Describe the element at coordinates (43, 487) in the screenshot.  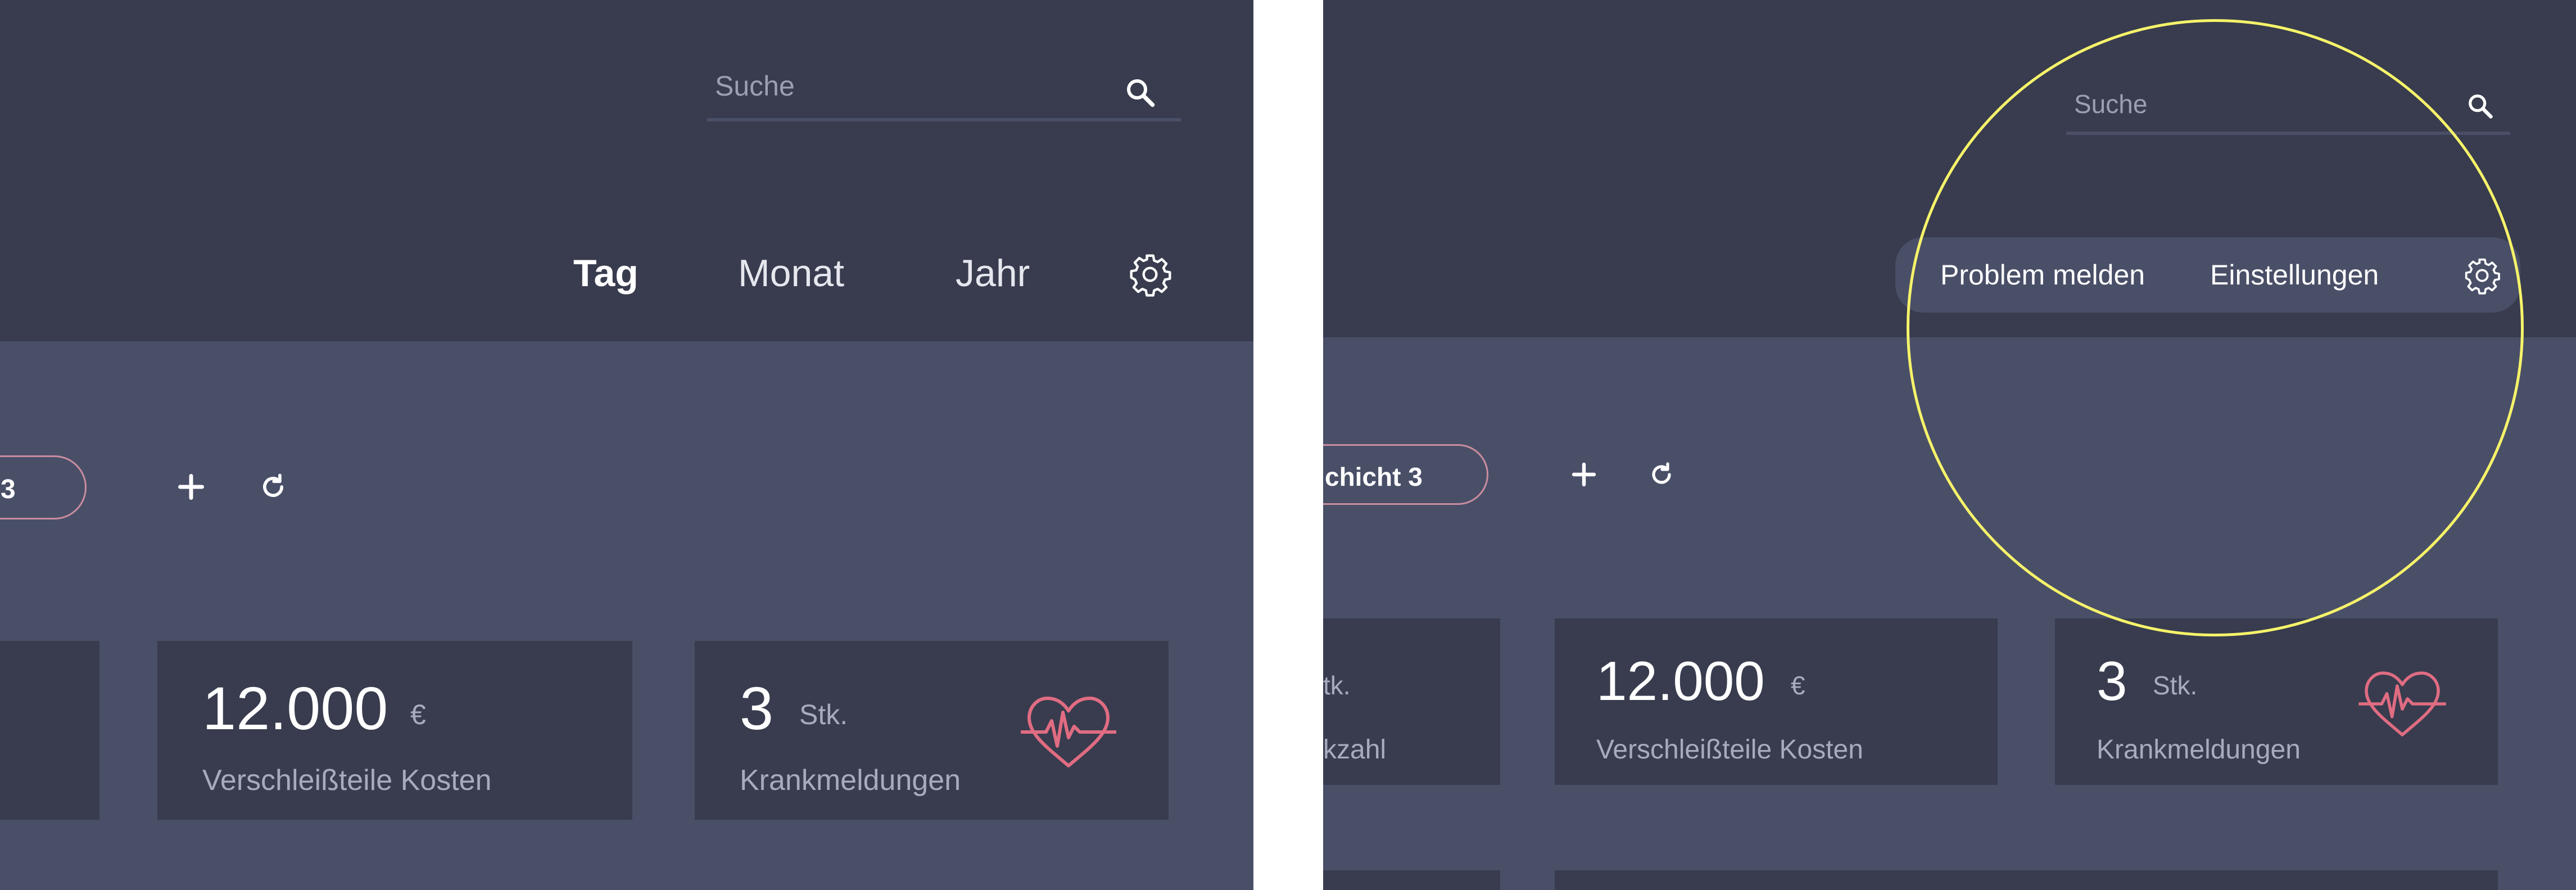
I see `shift-chip: 3` at that location.